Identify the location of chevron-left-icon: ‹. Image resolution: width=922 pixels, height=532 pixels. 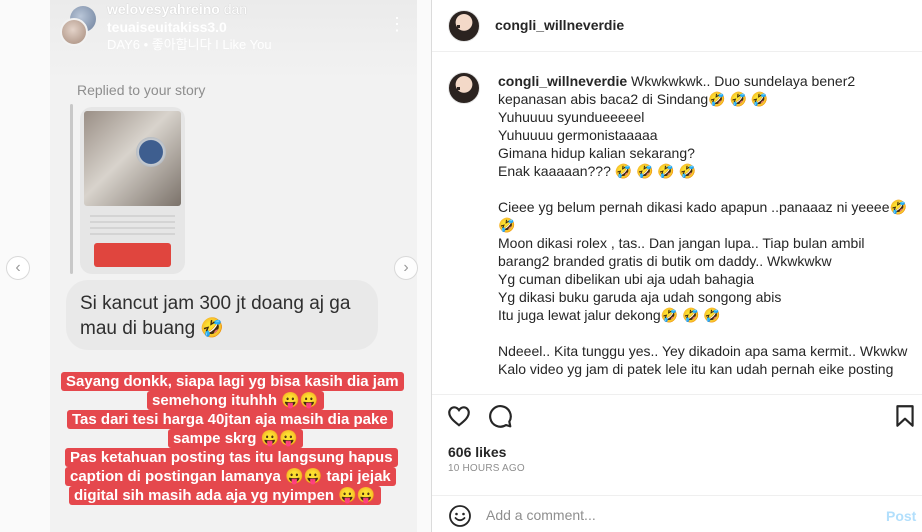
(18, 268).